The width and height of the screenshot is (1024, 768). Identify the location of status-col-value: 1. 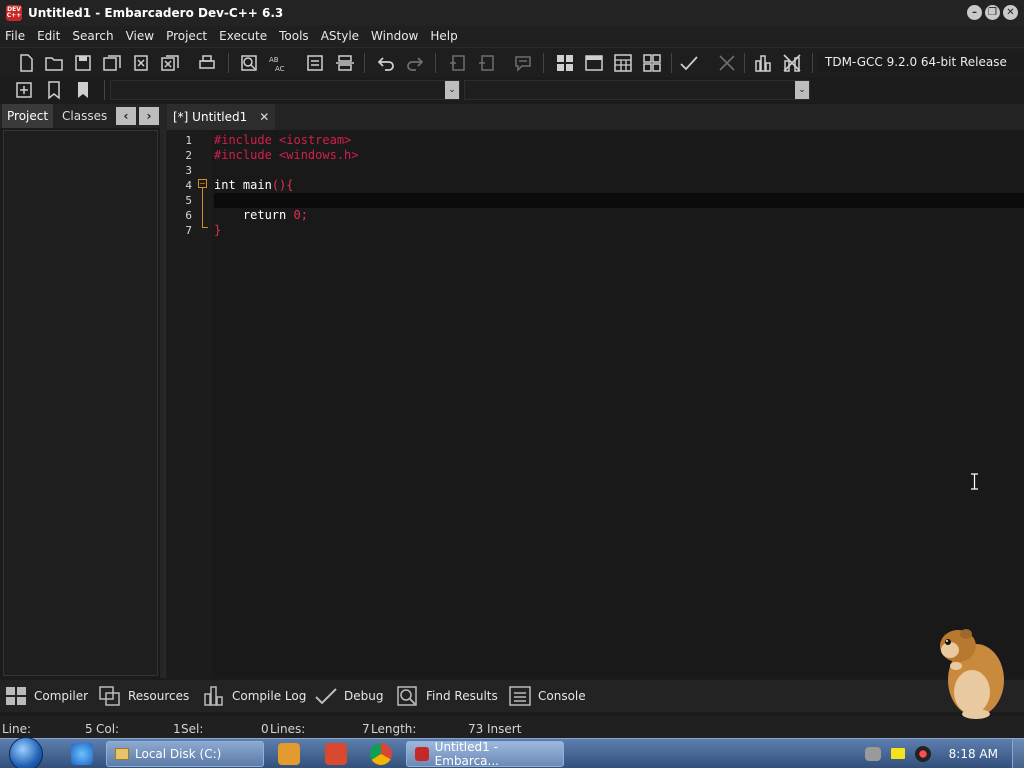
(177, 729).